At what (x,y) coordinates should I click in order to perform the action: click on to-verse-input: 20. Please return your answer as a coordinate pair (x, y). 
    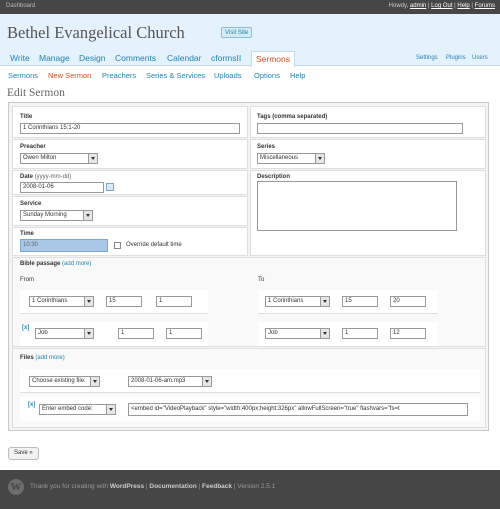
    Looking at the image, I should click on (408, 301).